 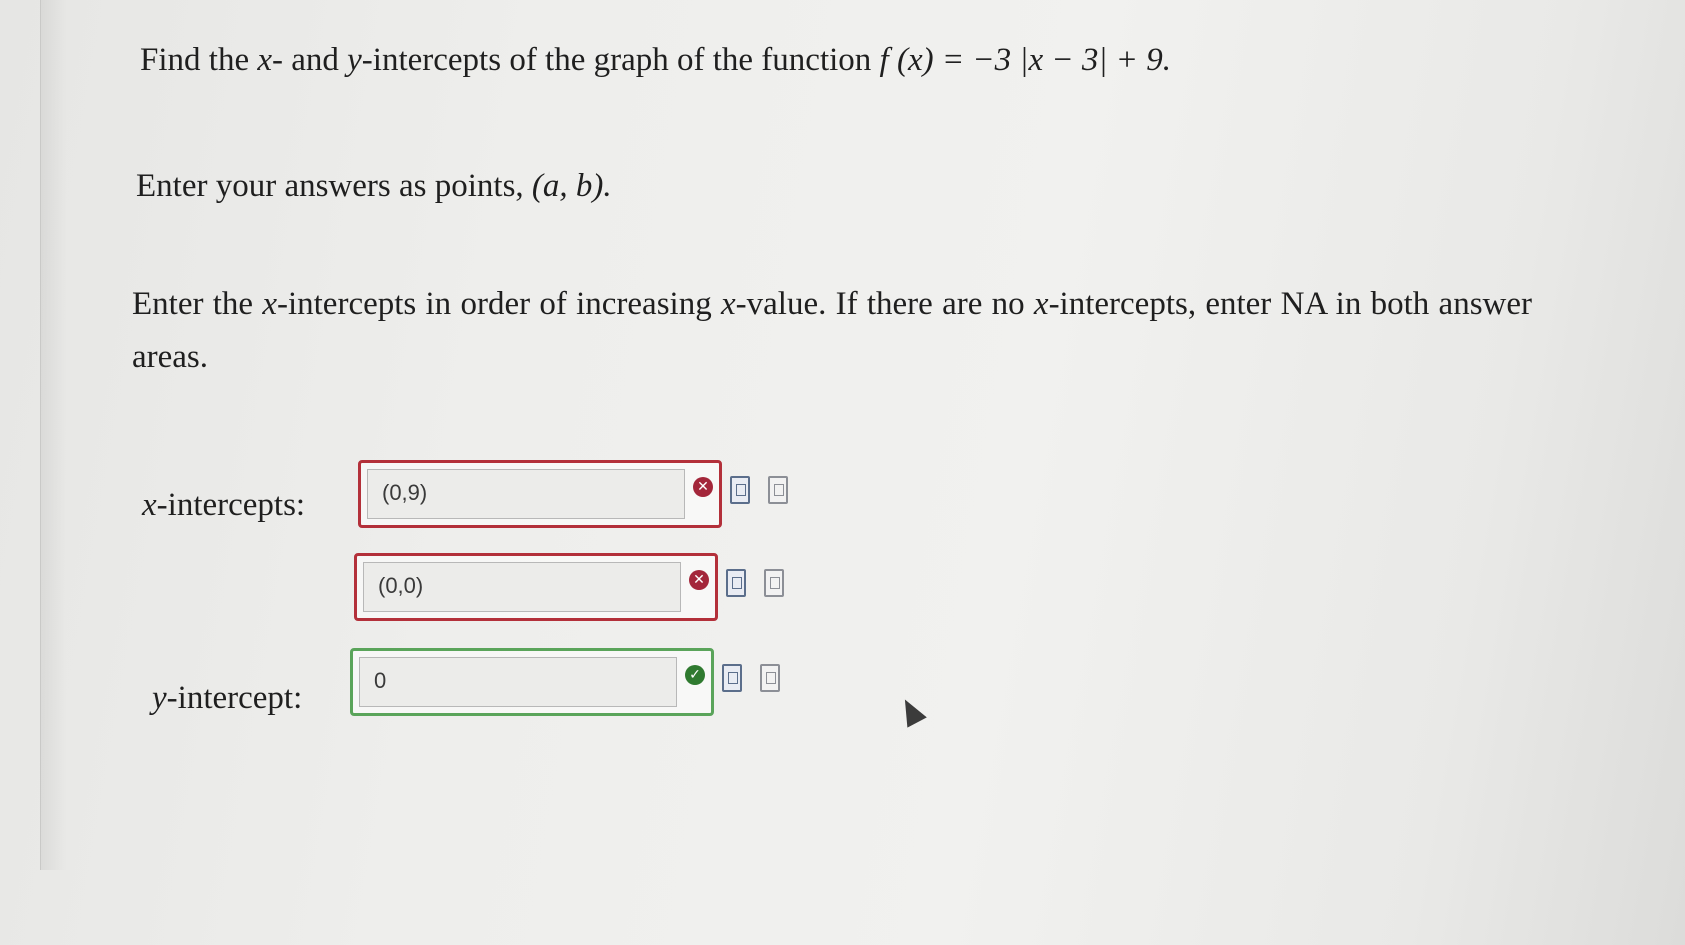 What do you see at coordinates (884, 304) in the screenshot?
I see `question-line-3-part3: -value. If there are no` at bounding box center [884, 304].